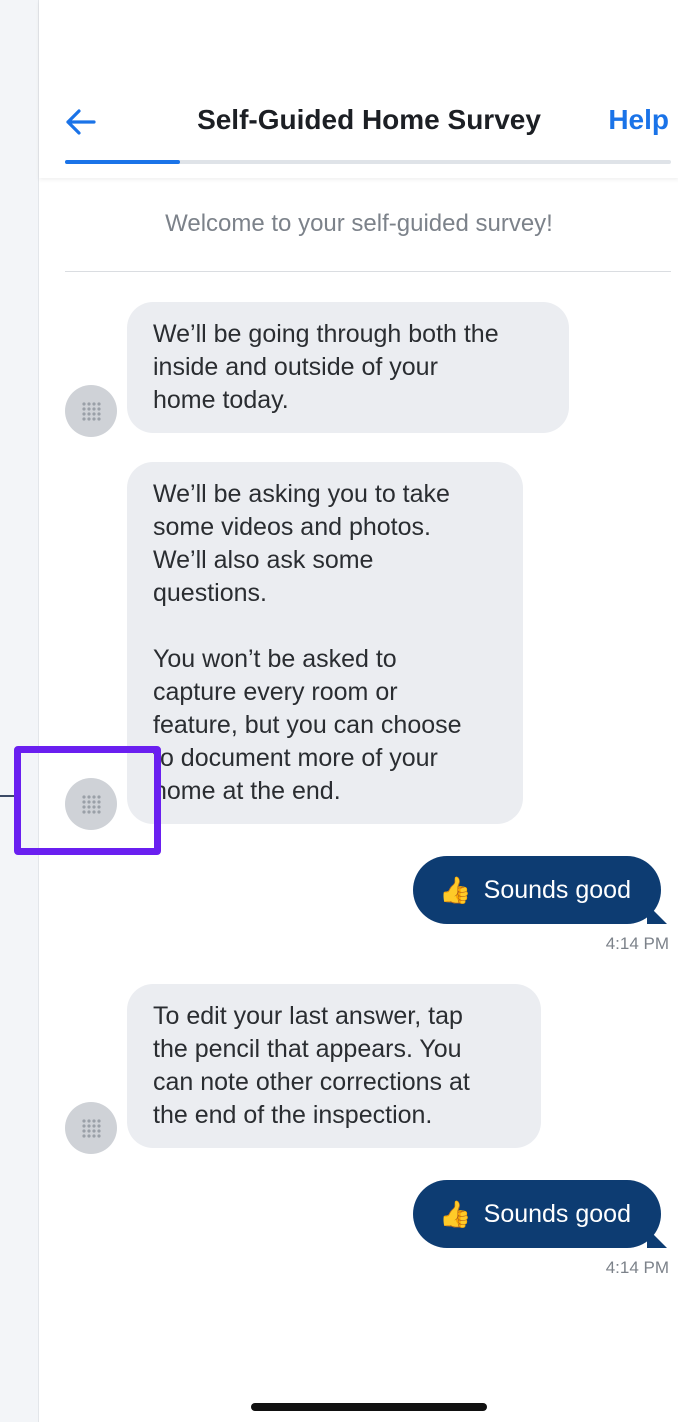 Image resolution: width=678 pixels, height=1422 pixels. I want to click on back-button, so click(81, 122).